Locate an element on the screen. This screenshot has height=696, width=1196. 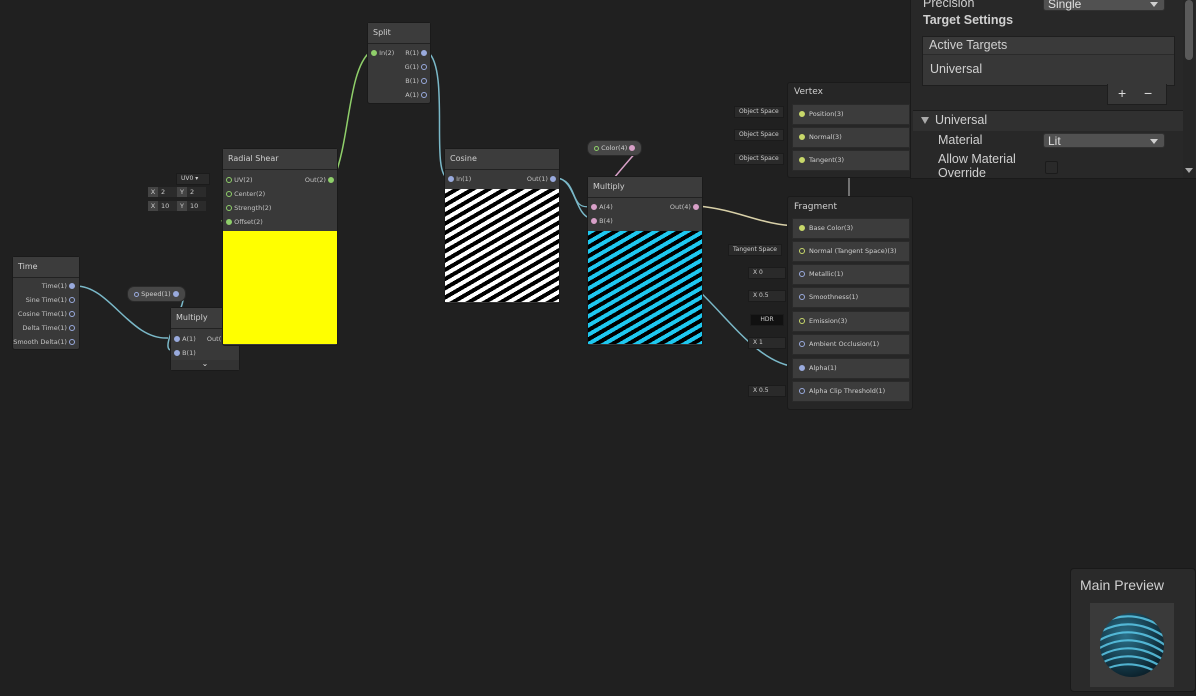
strength-y-field: Y 10 is located at coordinates (191, 206).